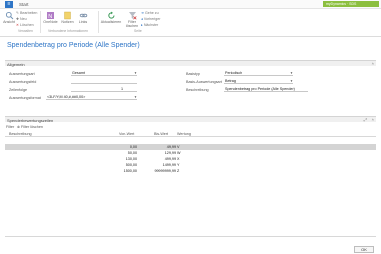  Describe the element at coordinates (204, 82) in the screenshot. I see `basis-auswertungsart-label: Basis-Auswertungsart` at that location.